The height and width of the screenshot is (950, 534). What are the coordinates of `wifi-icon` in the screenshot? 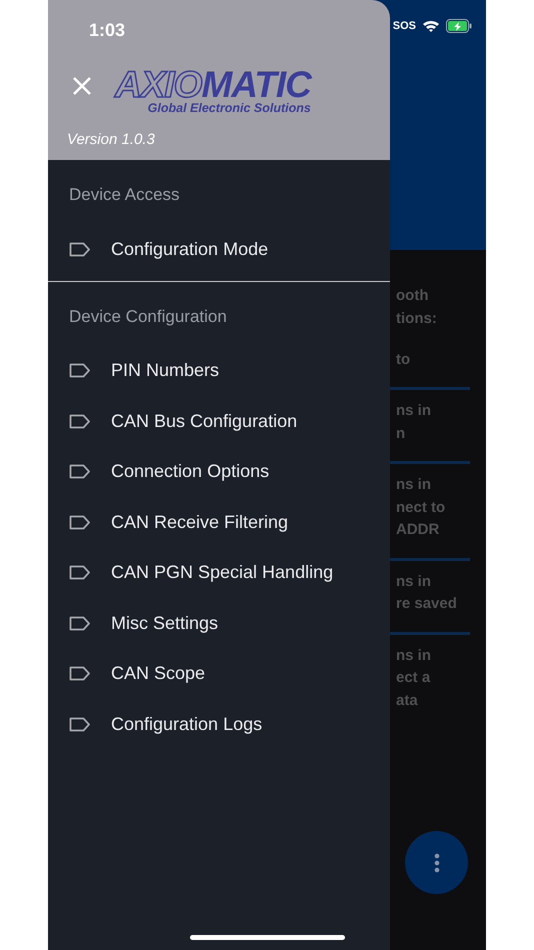 It's located at (431, 26).